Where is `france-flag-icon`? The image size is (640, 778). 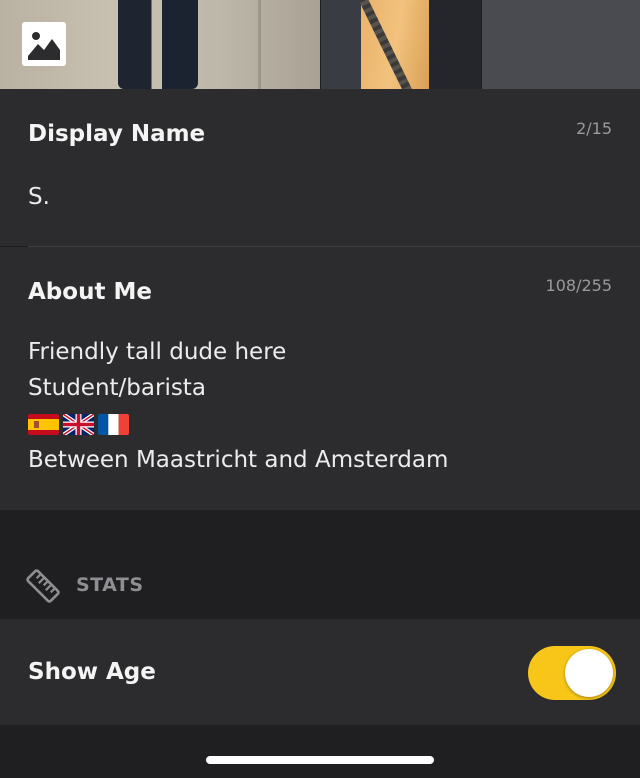
france-flag-icon is located at coordinates (113, 424).